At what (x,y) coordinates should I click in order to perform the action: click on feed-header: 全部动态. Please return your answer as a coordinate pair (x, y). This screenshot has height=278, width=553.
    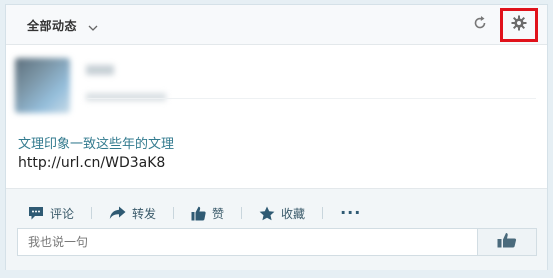
    Looking at the image, I should click on (276, 25).